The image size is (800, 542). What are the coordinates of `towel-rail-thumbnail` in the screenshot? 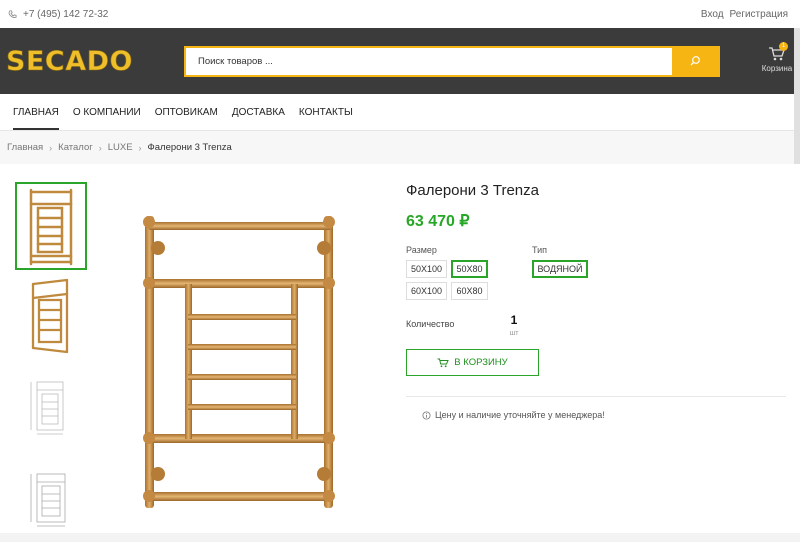 It's located at (51, 227).